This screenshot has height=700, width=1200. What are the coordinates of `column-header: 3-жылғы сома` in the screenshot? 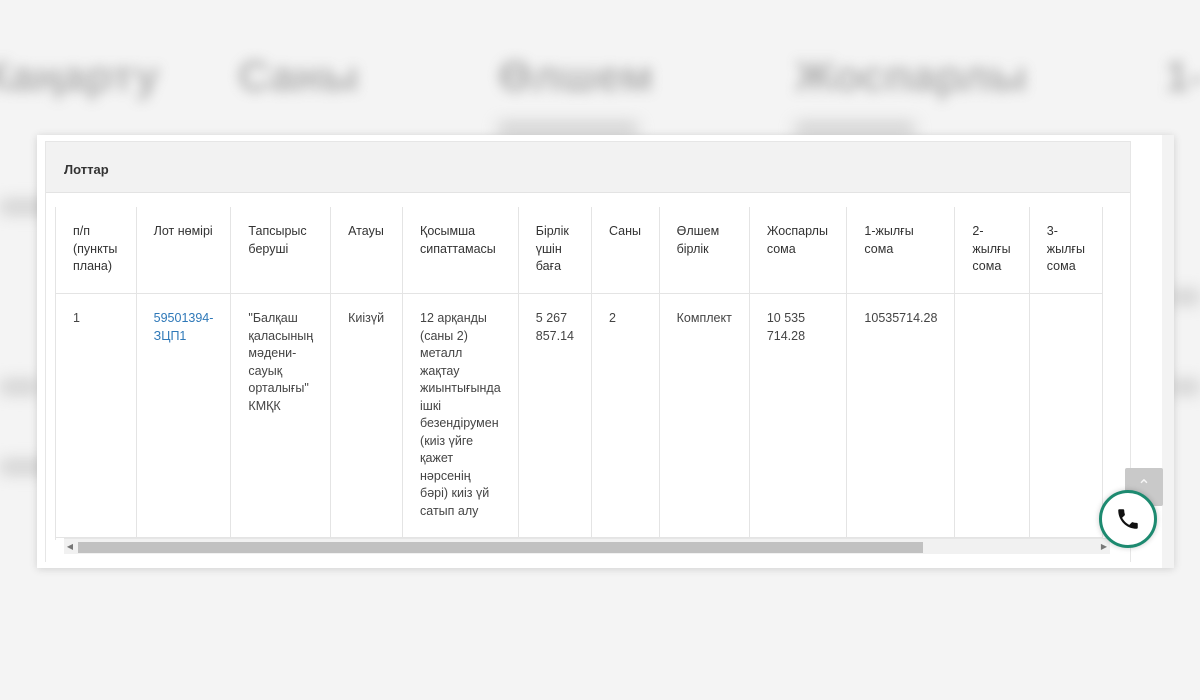 It's located at (1066, 250).